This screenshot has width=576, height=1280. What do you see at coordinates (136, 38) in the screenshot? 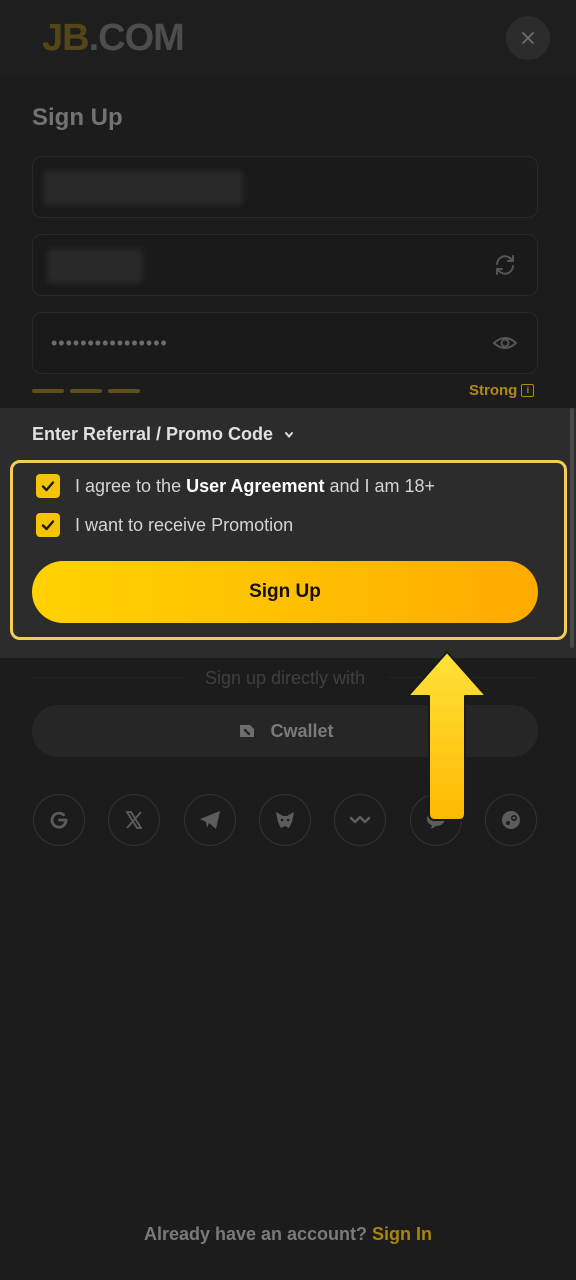
I see `logo-suffix: .COM` at bounding box center [136, 38].